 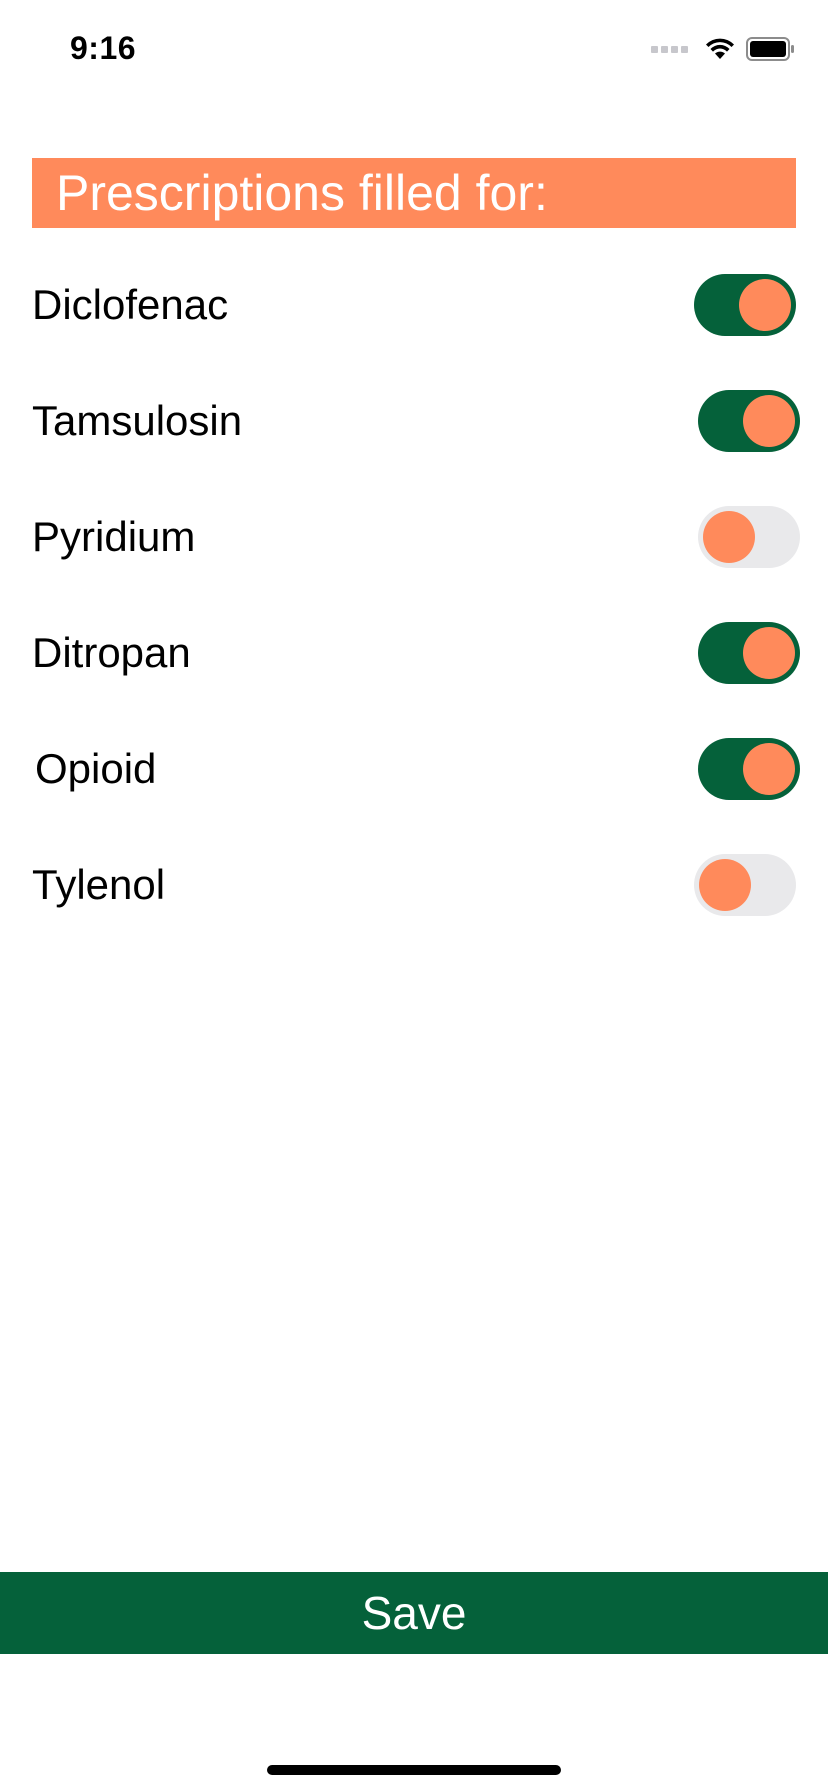 What do you see at coordinates (114, 536) in the screenshot?
I see `prescription-label: Pyridium` at bounding box center [114, 536].